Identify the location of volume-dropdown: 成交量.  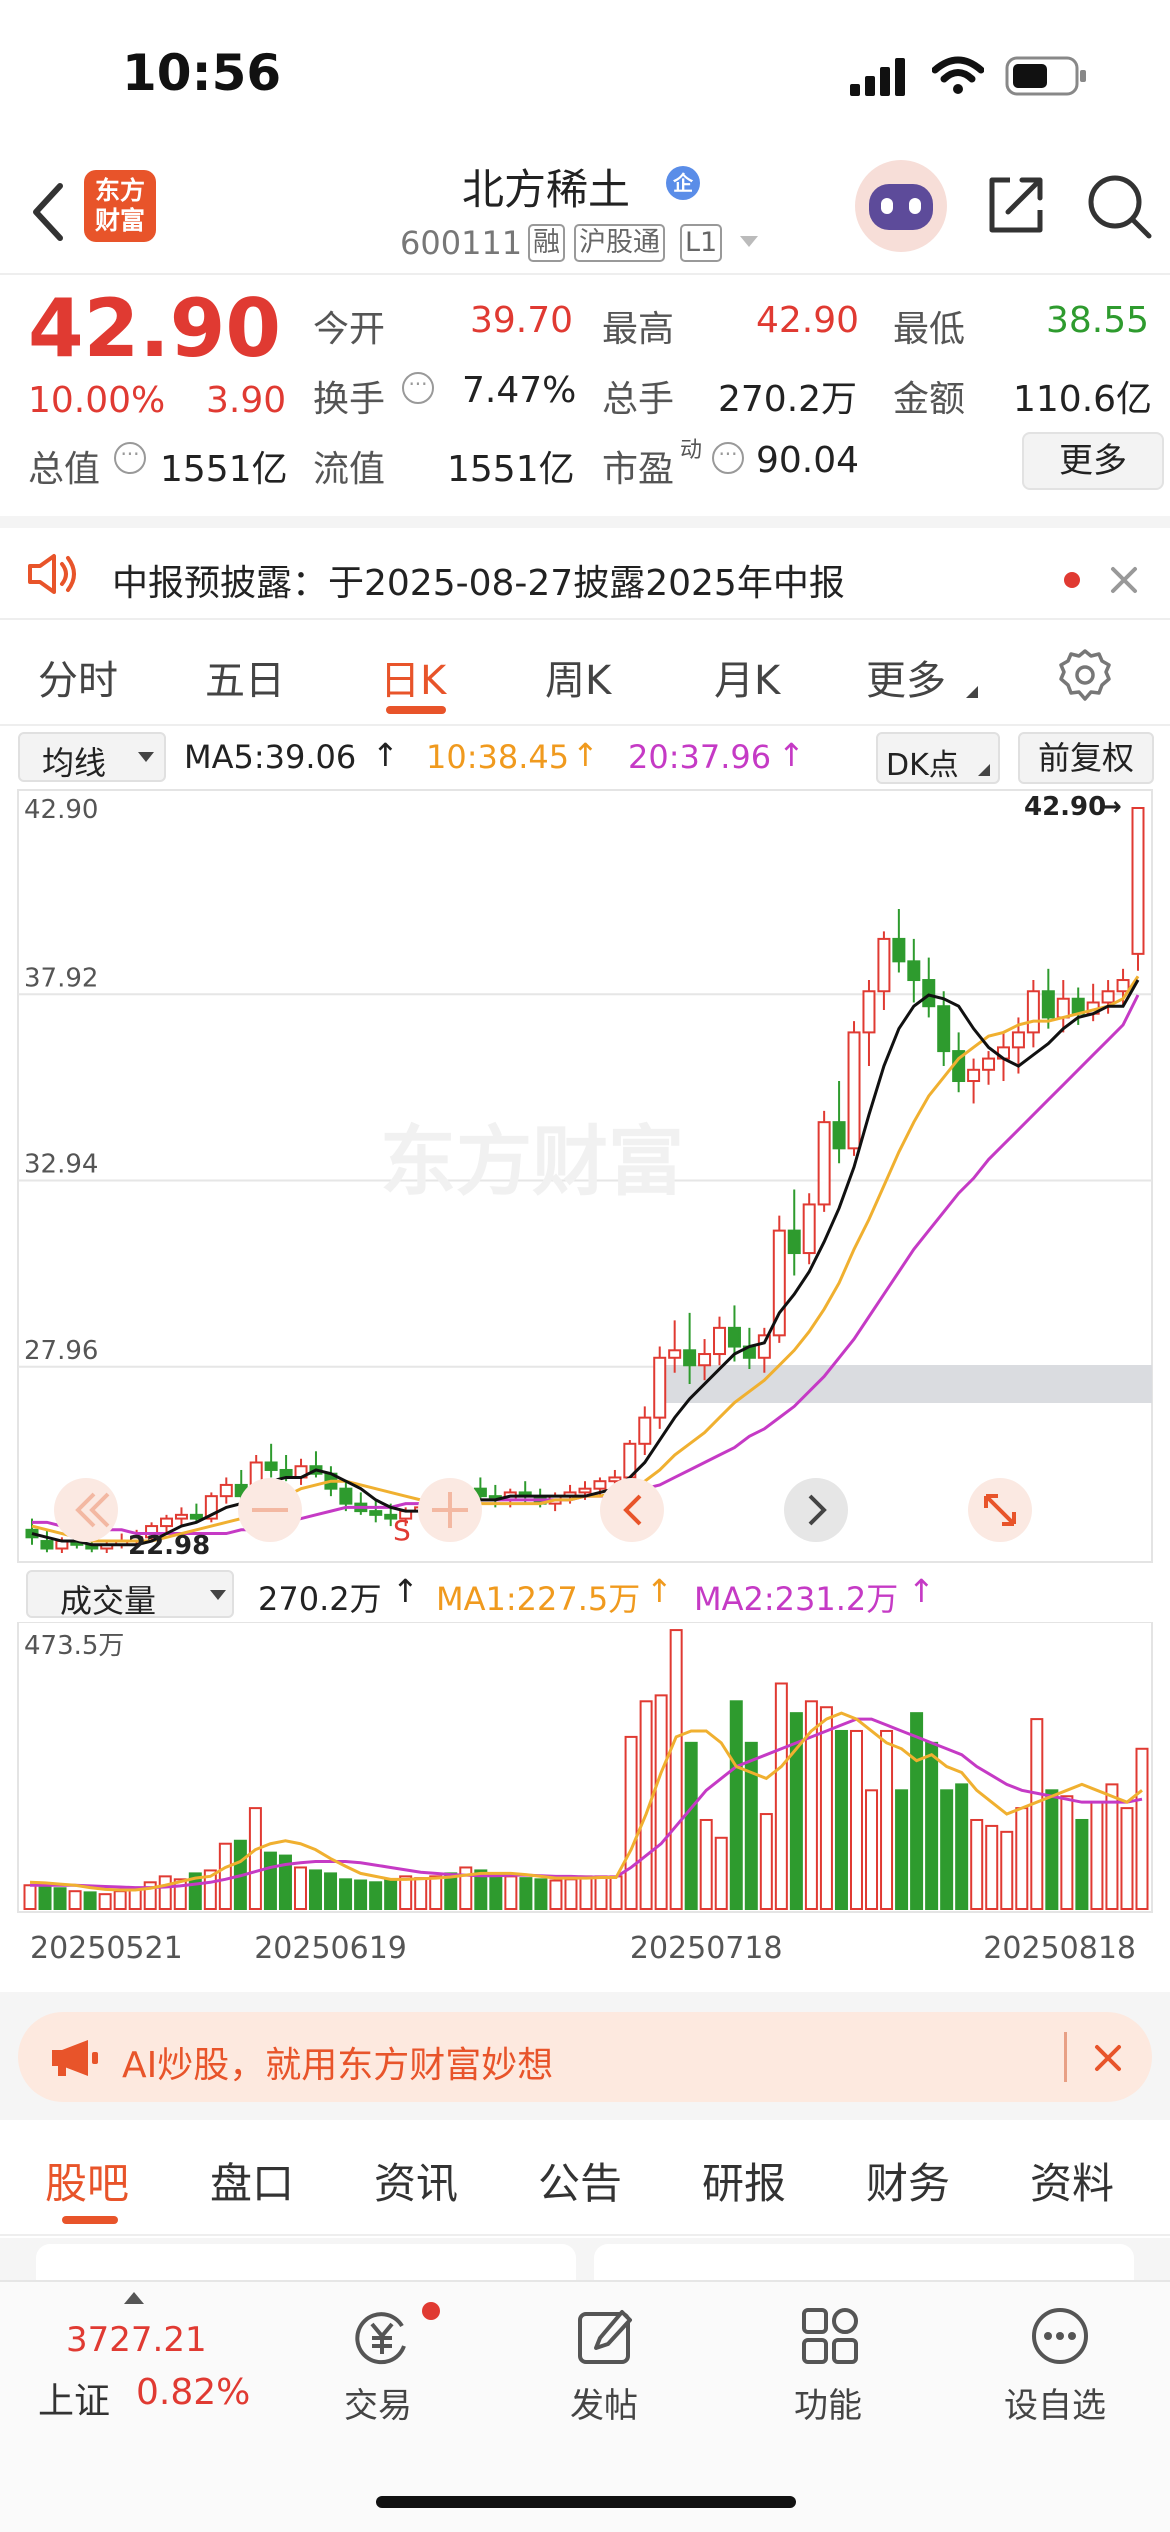
(130, 1595).